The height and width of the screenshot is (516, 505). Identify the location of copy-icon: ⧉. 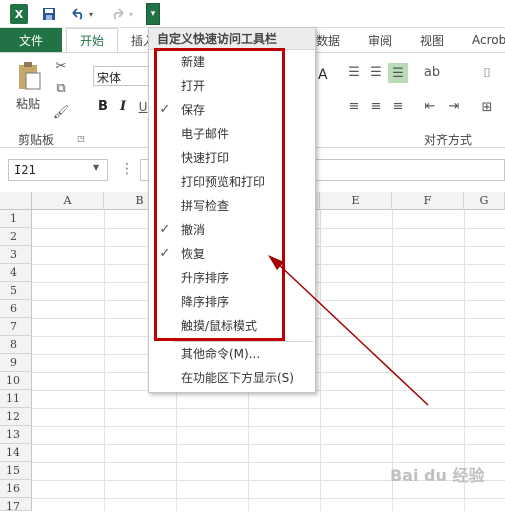
(61, 88).